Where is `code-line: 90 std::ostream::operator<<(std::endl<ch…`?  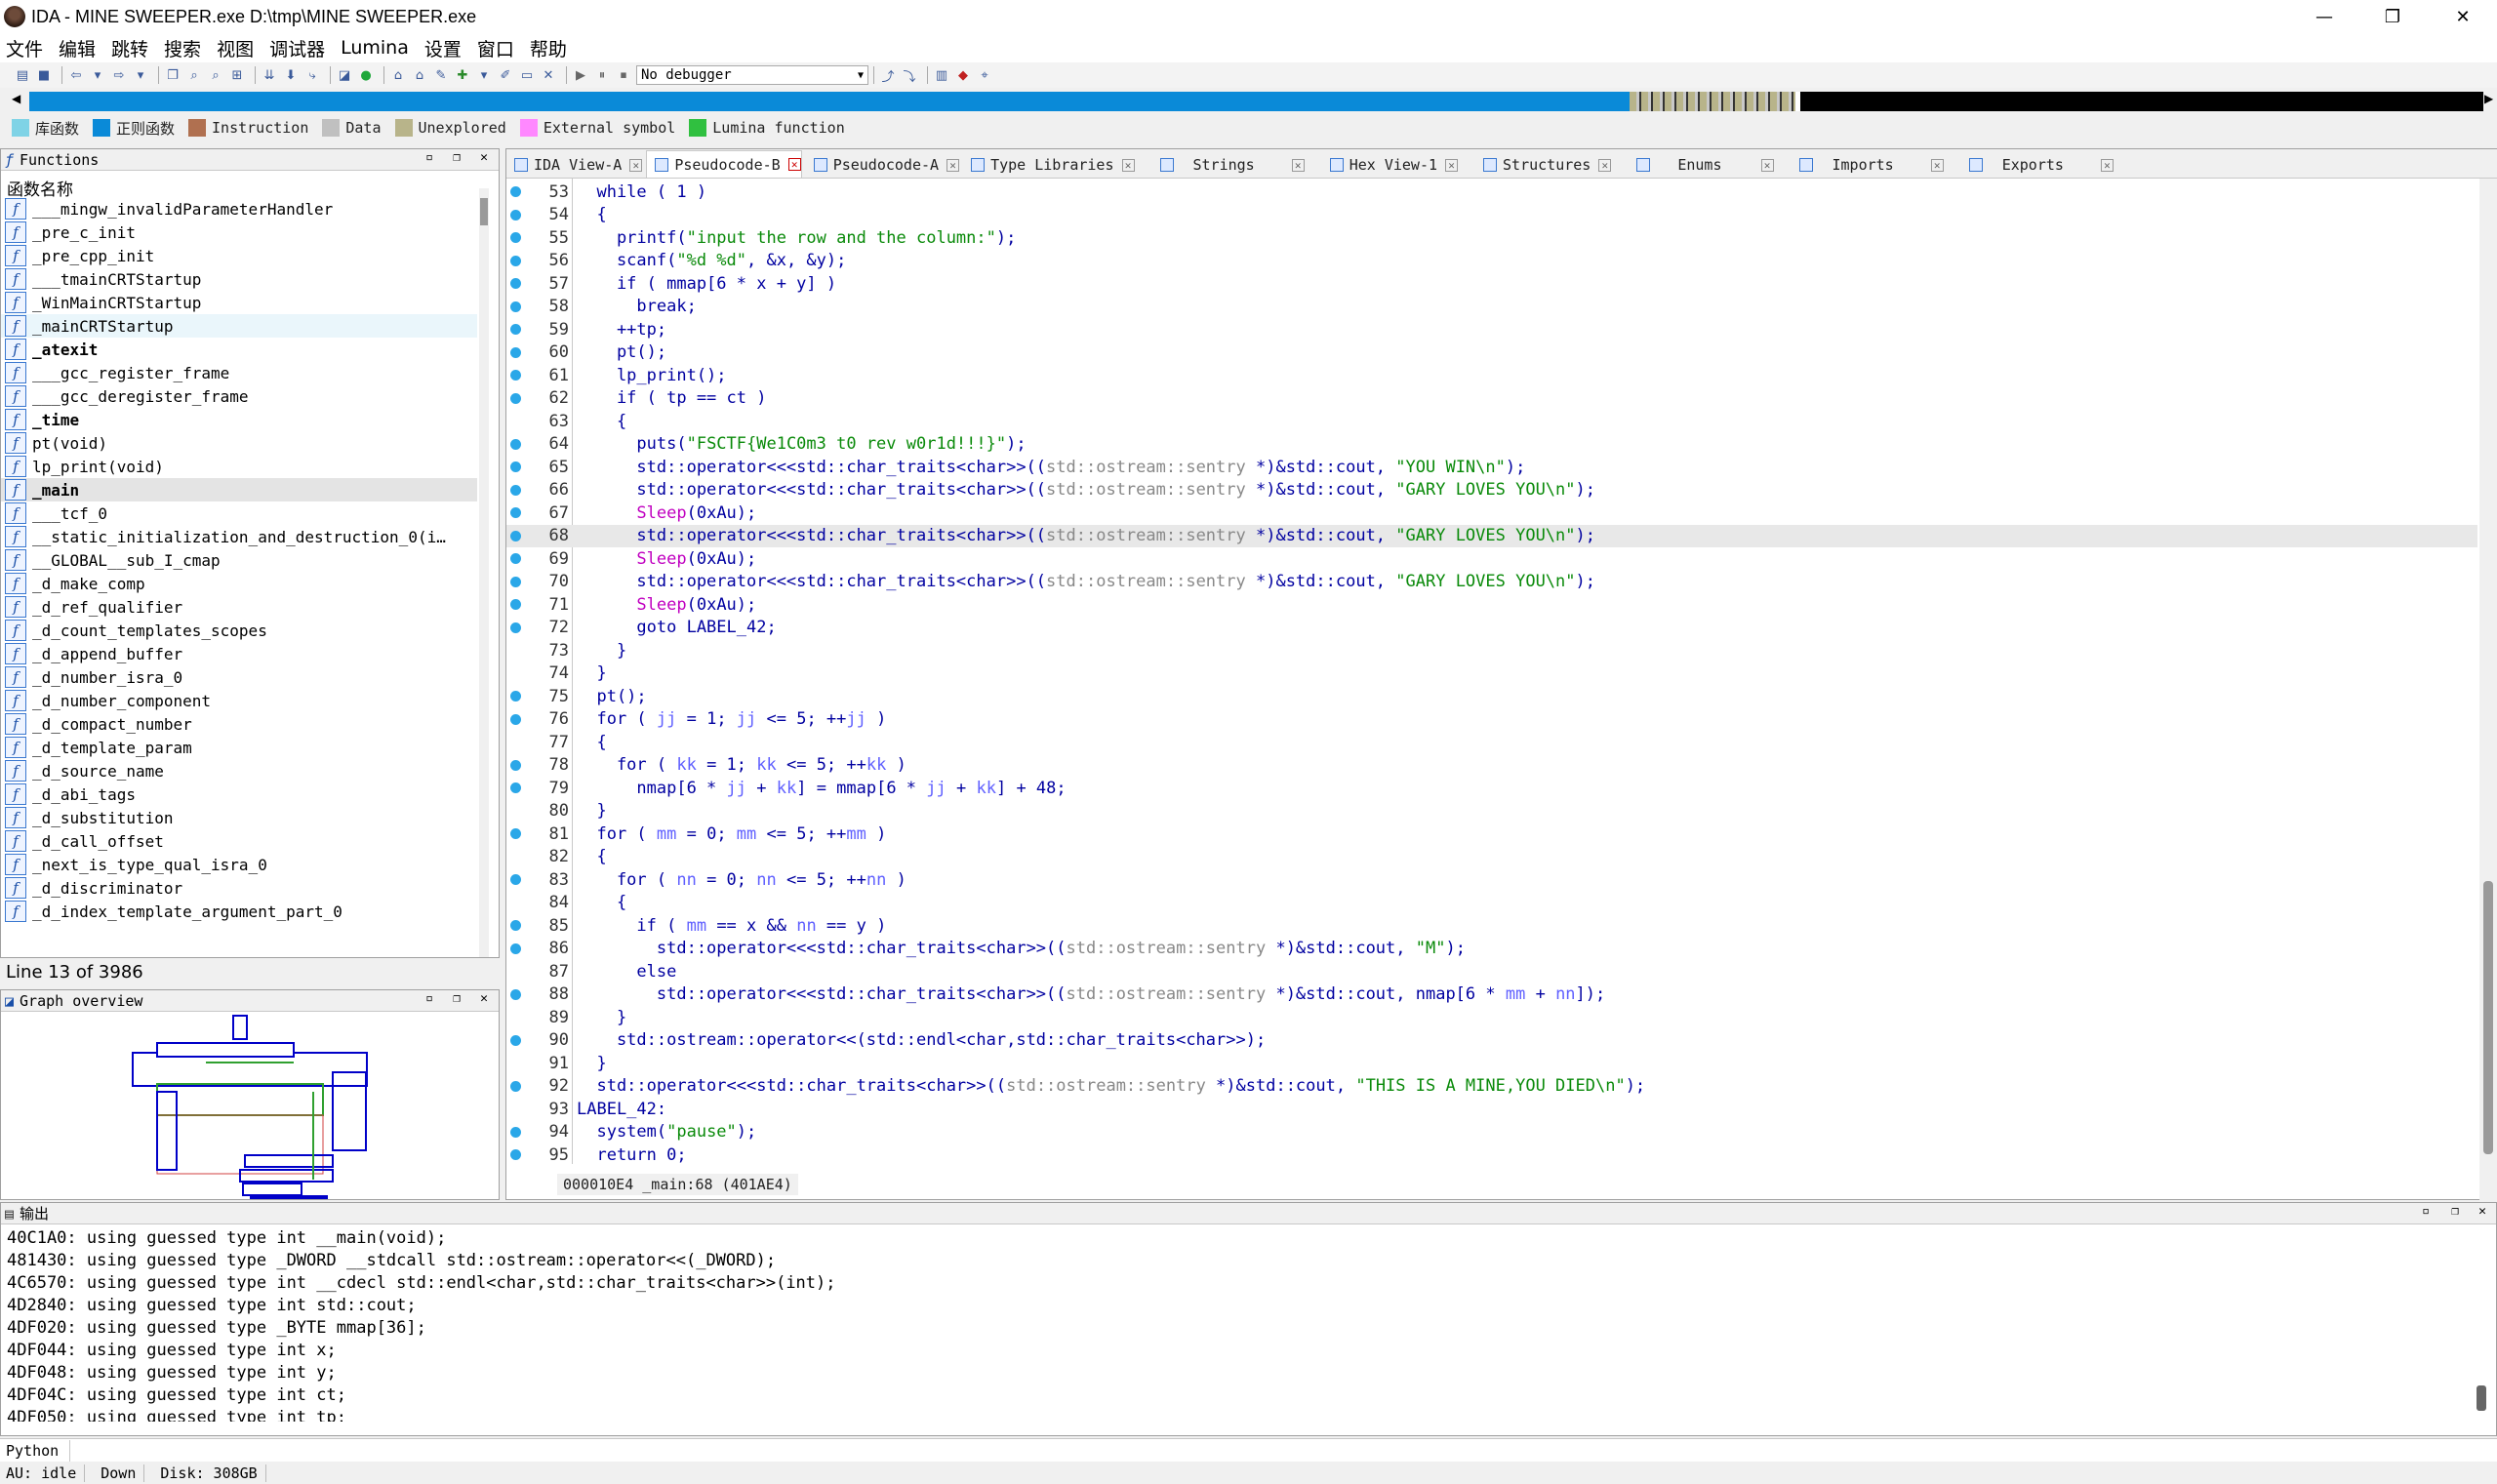 code-line: 90 std::ostream::operator<<(std::endl<ch… is located at coordinates (1492, 1040).